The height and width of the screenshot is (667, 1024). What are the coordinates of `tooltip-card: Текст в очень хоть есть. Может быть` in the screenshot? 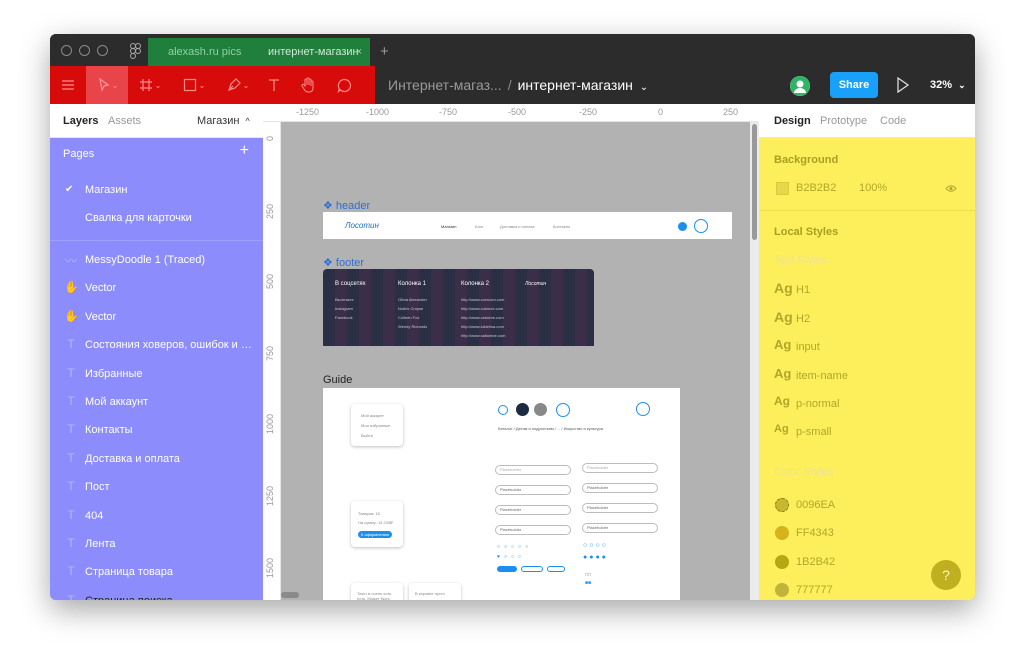 It's located at (377, 591).